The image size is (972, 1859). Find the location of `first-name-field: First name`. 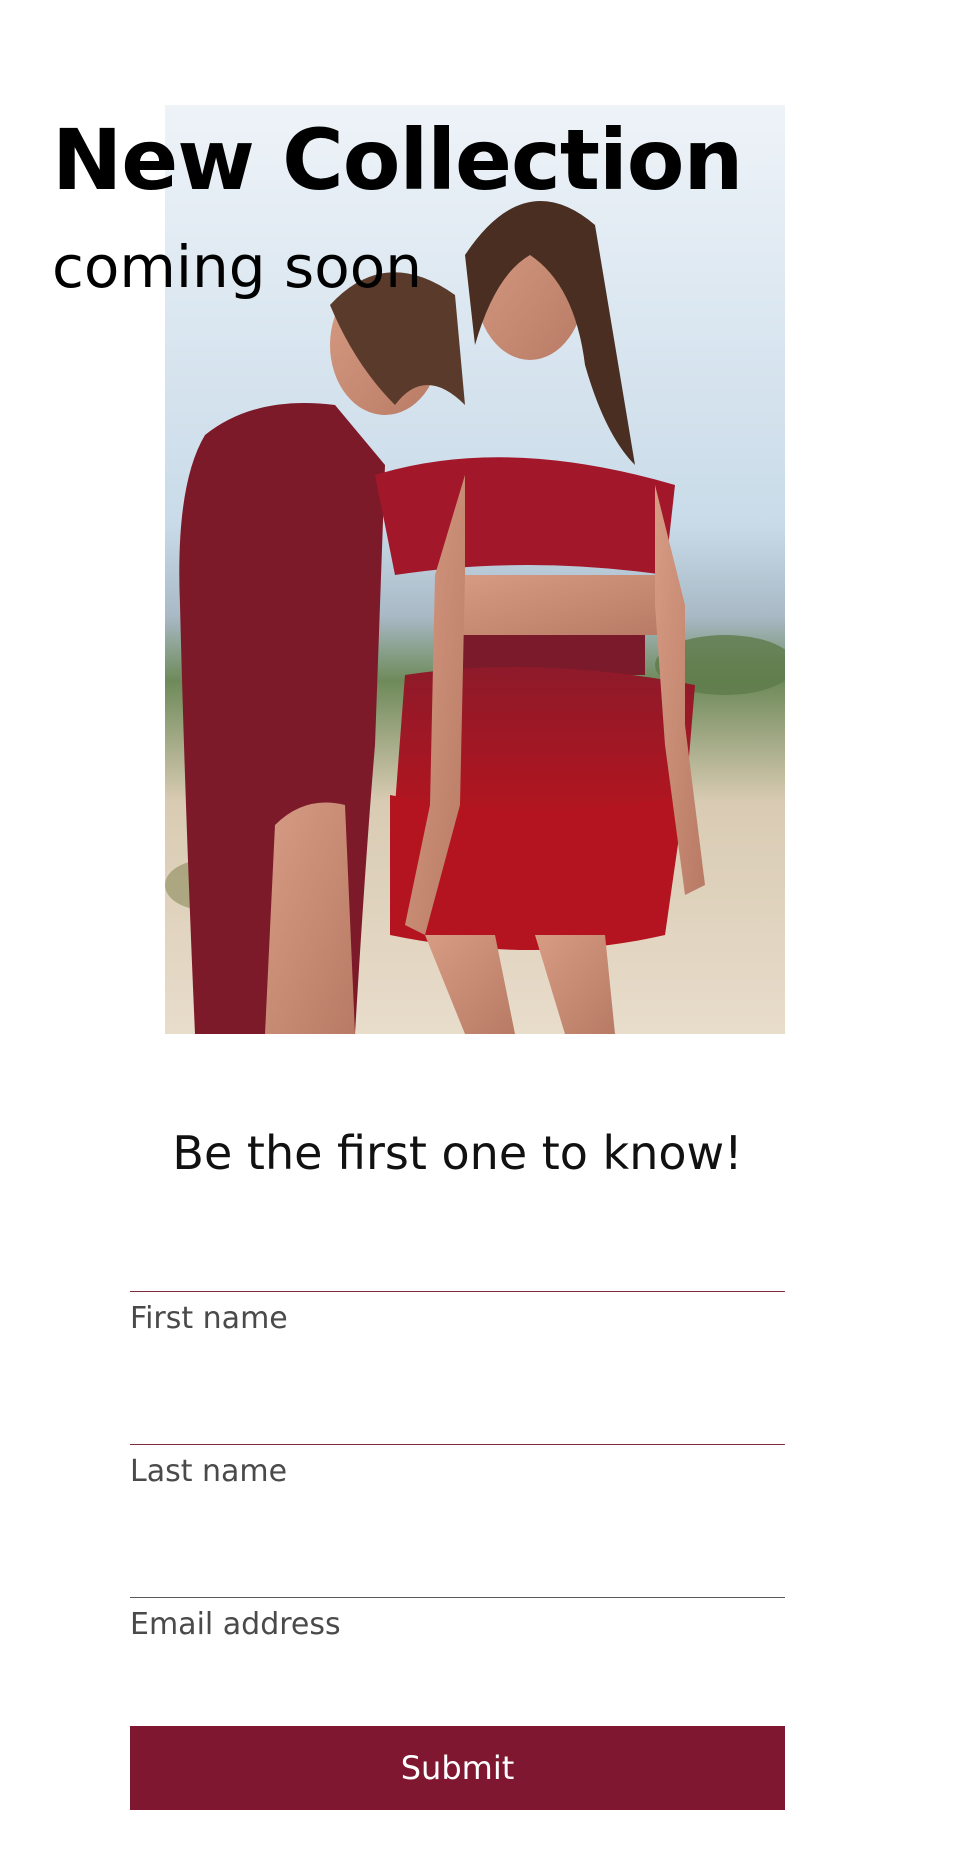

first-name-field: First name is located at coordinates (457, 1293).